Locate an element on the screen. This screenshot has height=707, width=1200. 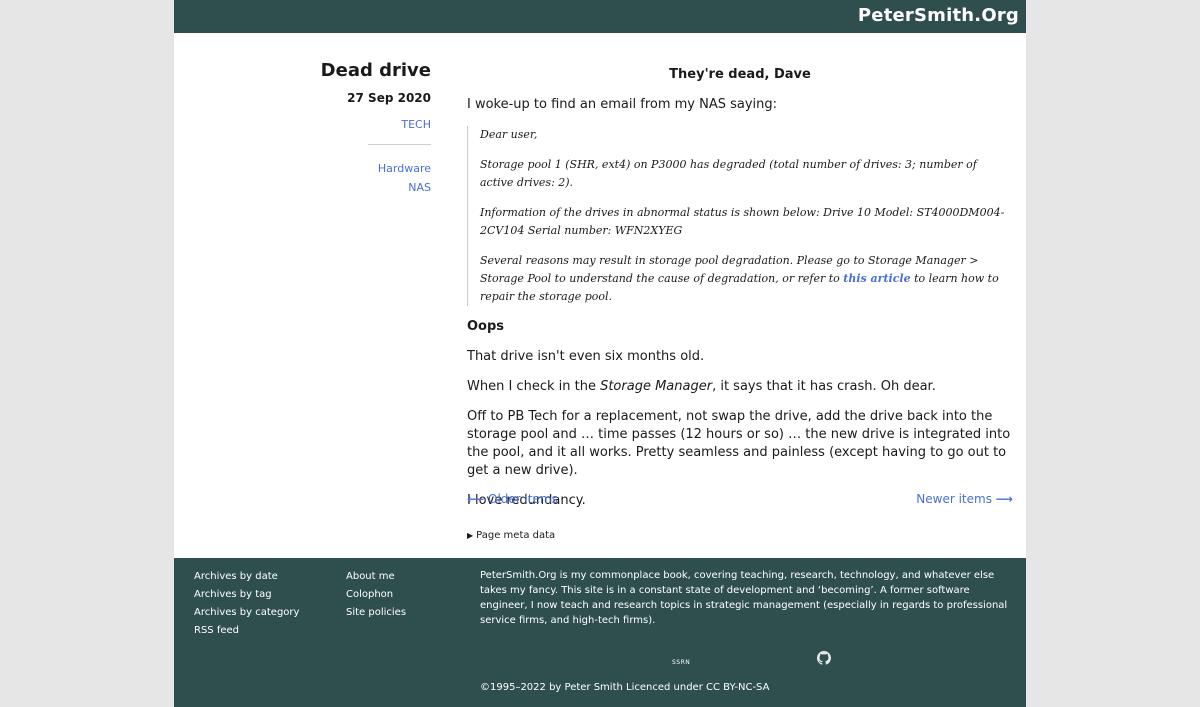
post-date: 27 Sep 2020 is located at coordinates (389, 98).